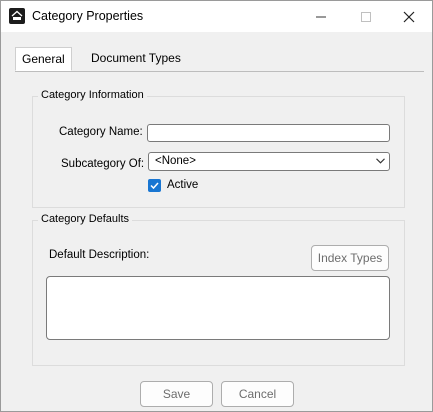  What do you see at coordinates (268, 133) in the screenshot?
I see `category-name-input` at bounding box center [268, 133].